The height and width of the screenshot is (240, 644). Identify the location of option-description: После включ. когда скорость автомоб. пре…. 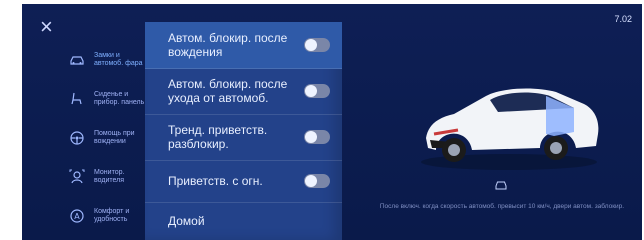
(502, 206).